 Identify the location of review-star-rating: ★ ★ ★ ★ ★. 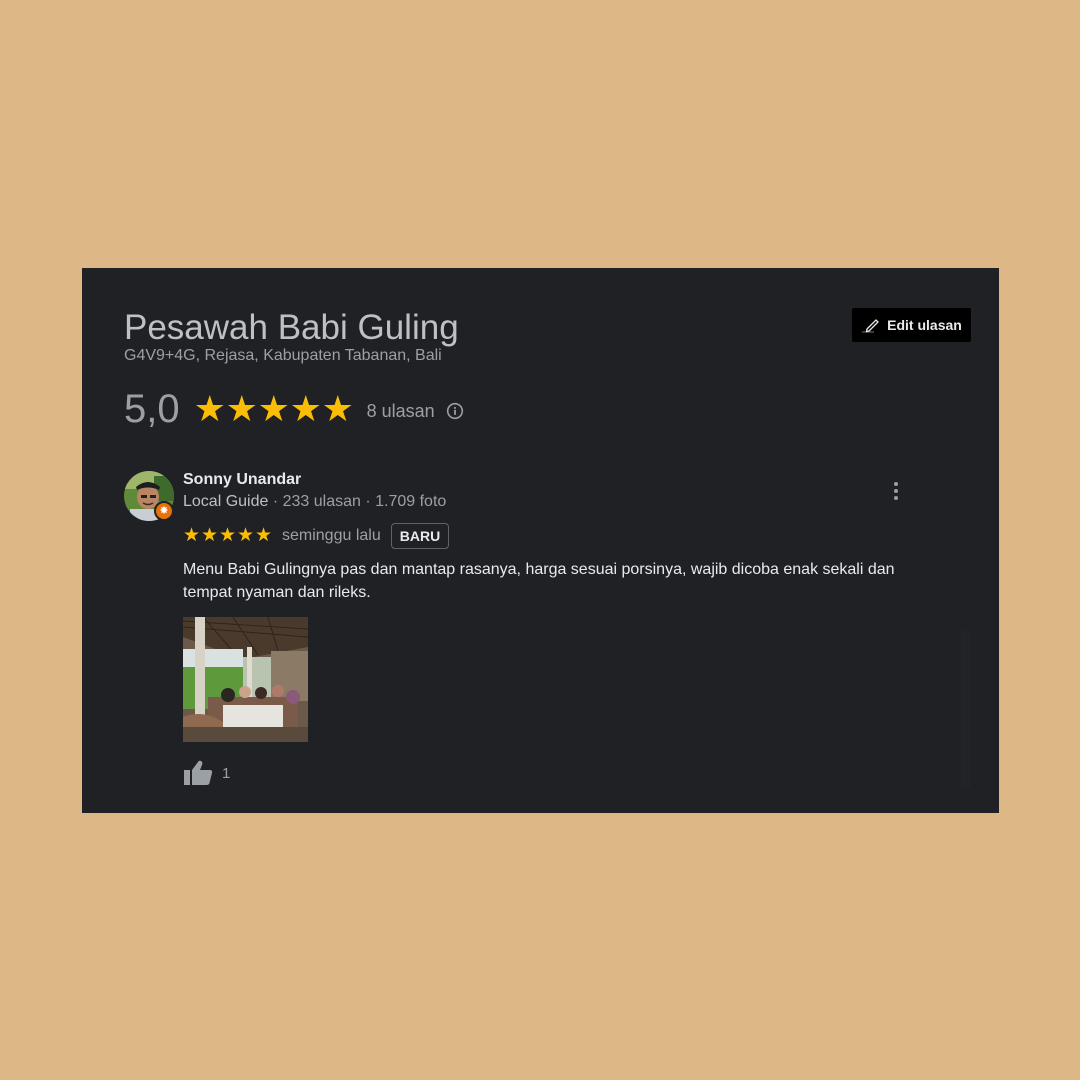
(228, 535).